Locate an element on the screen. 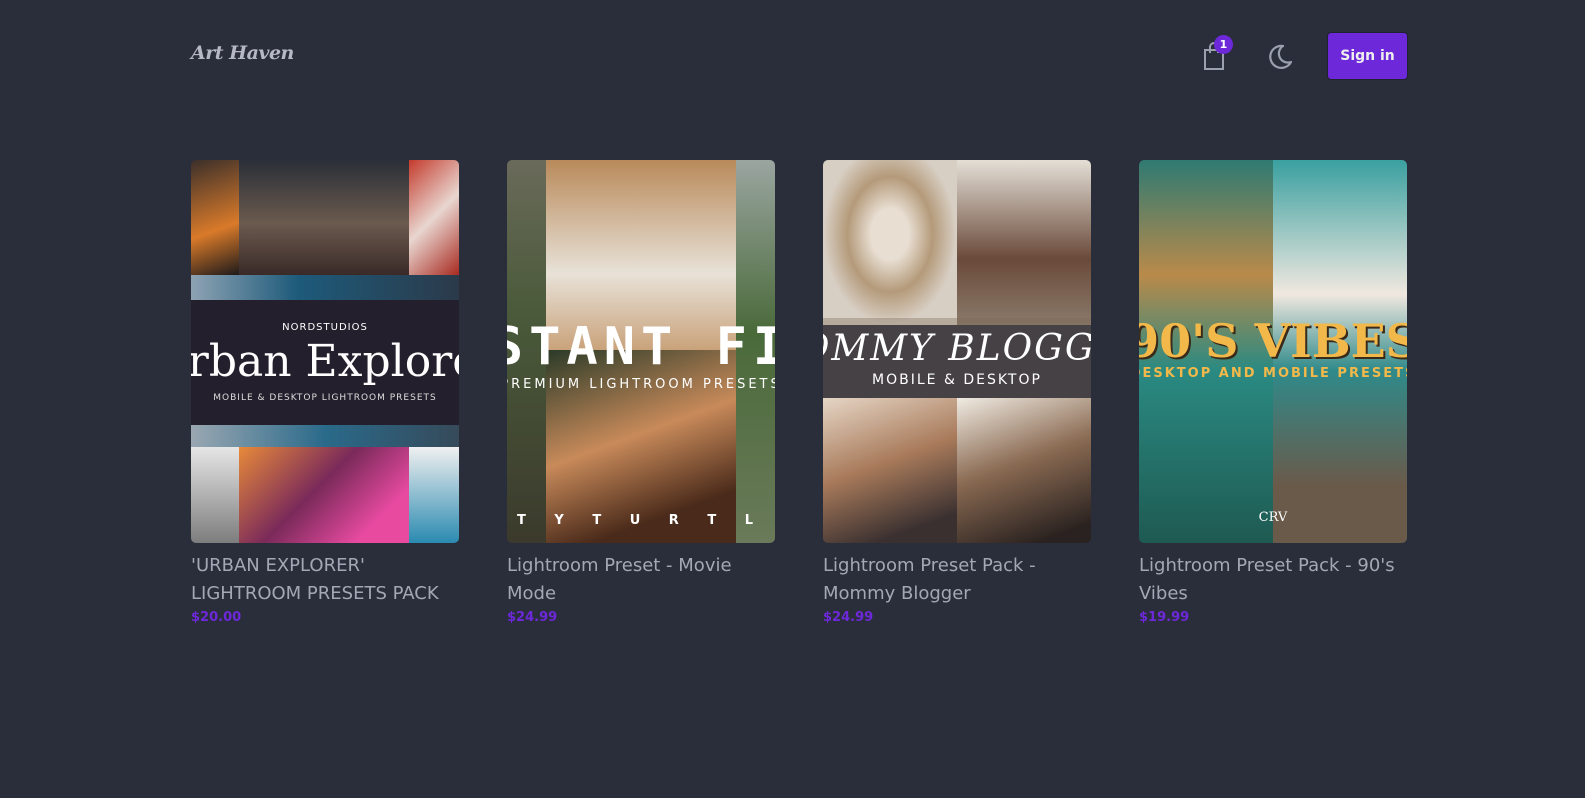 The height and width of the screenshot is (798, 1585). product-price: $19.99 is located at coordinates (1164, 617).